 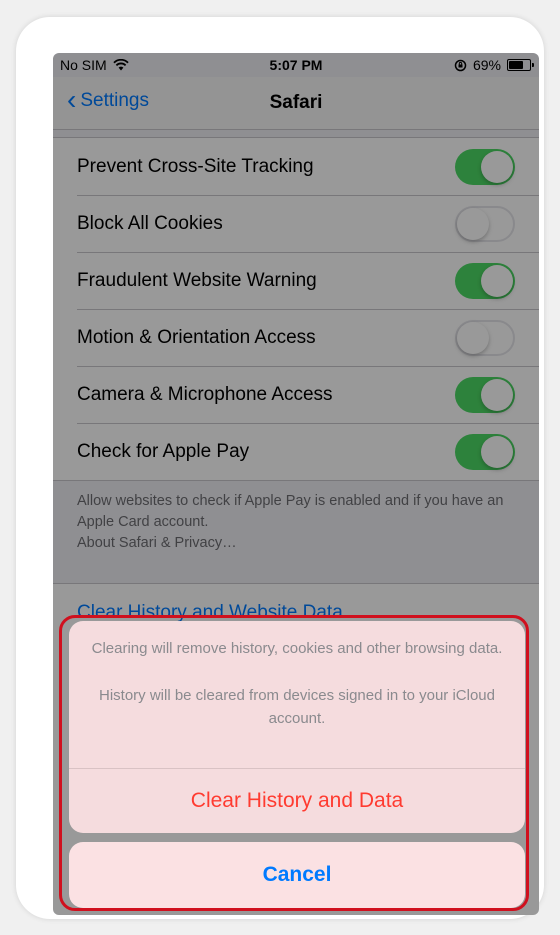 What do you see at coordinates (297, 801) in the screenshot?
I see `clear-history-data-button: Clear History and Data` at bounding box center [297, 801].